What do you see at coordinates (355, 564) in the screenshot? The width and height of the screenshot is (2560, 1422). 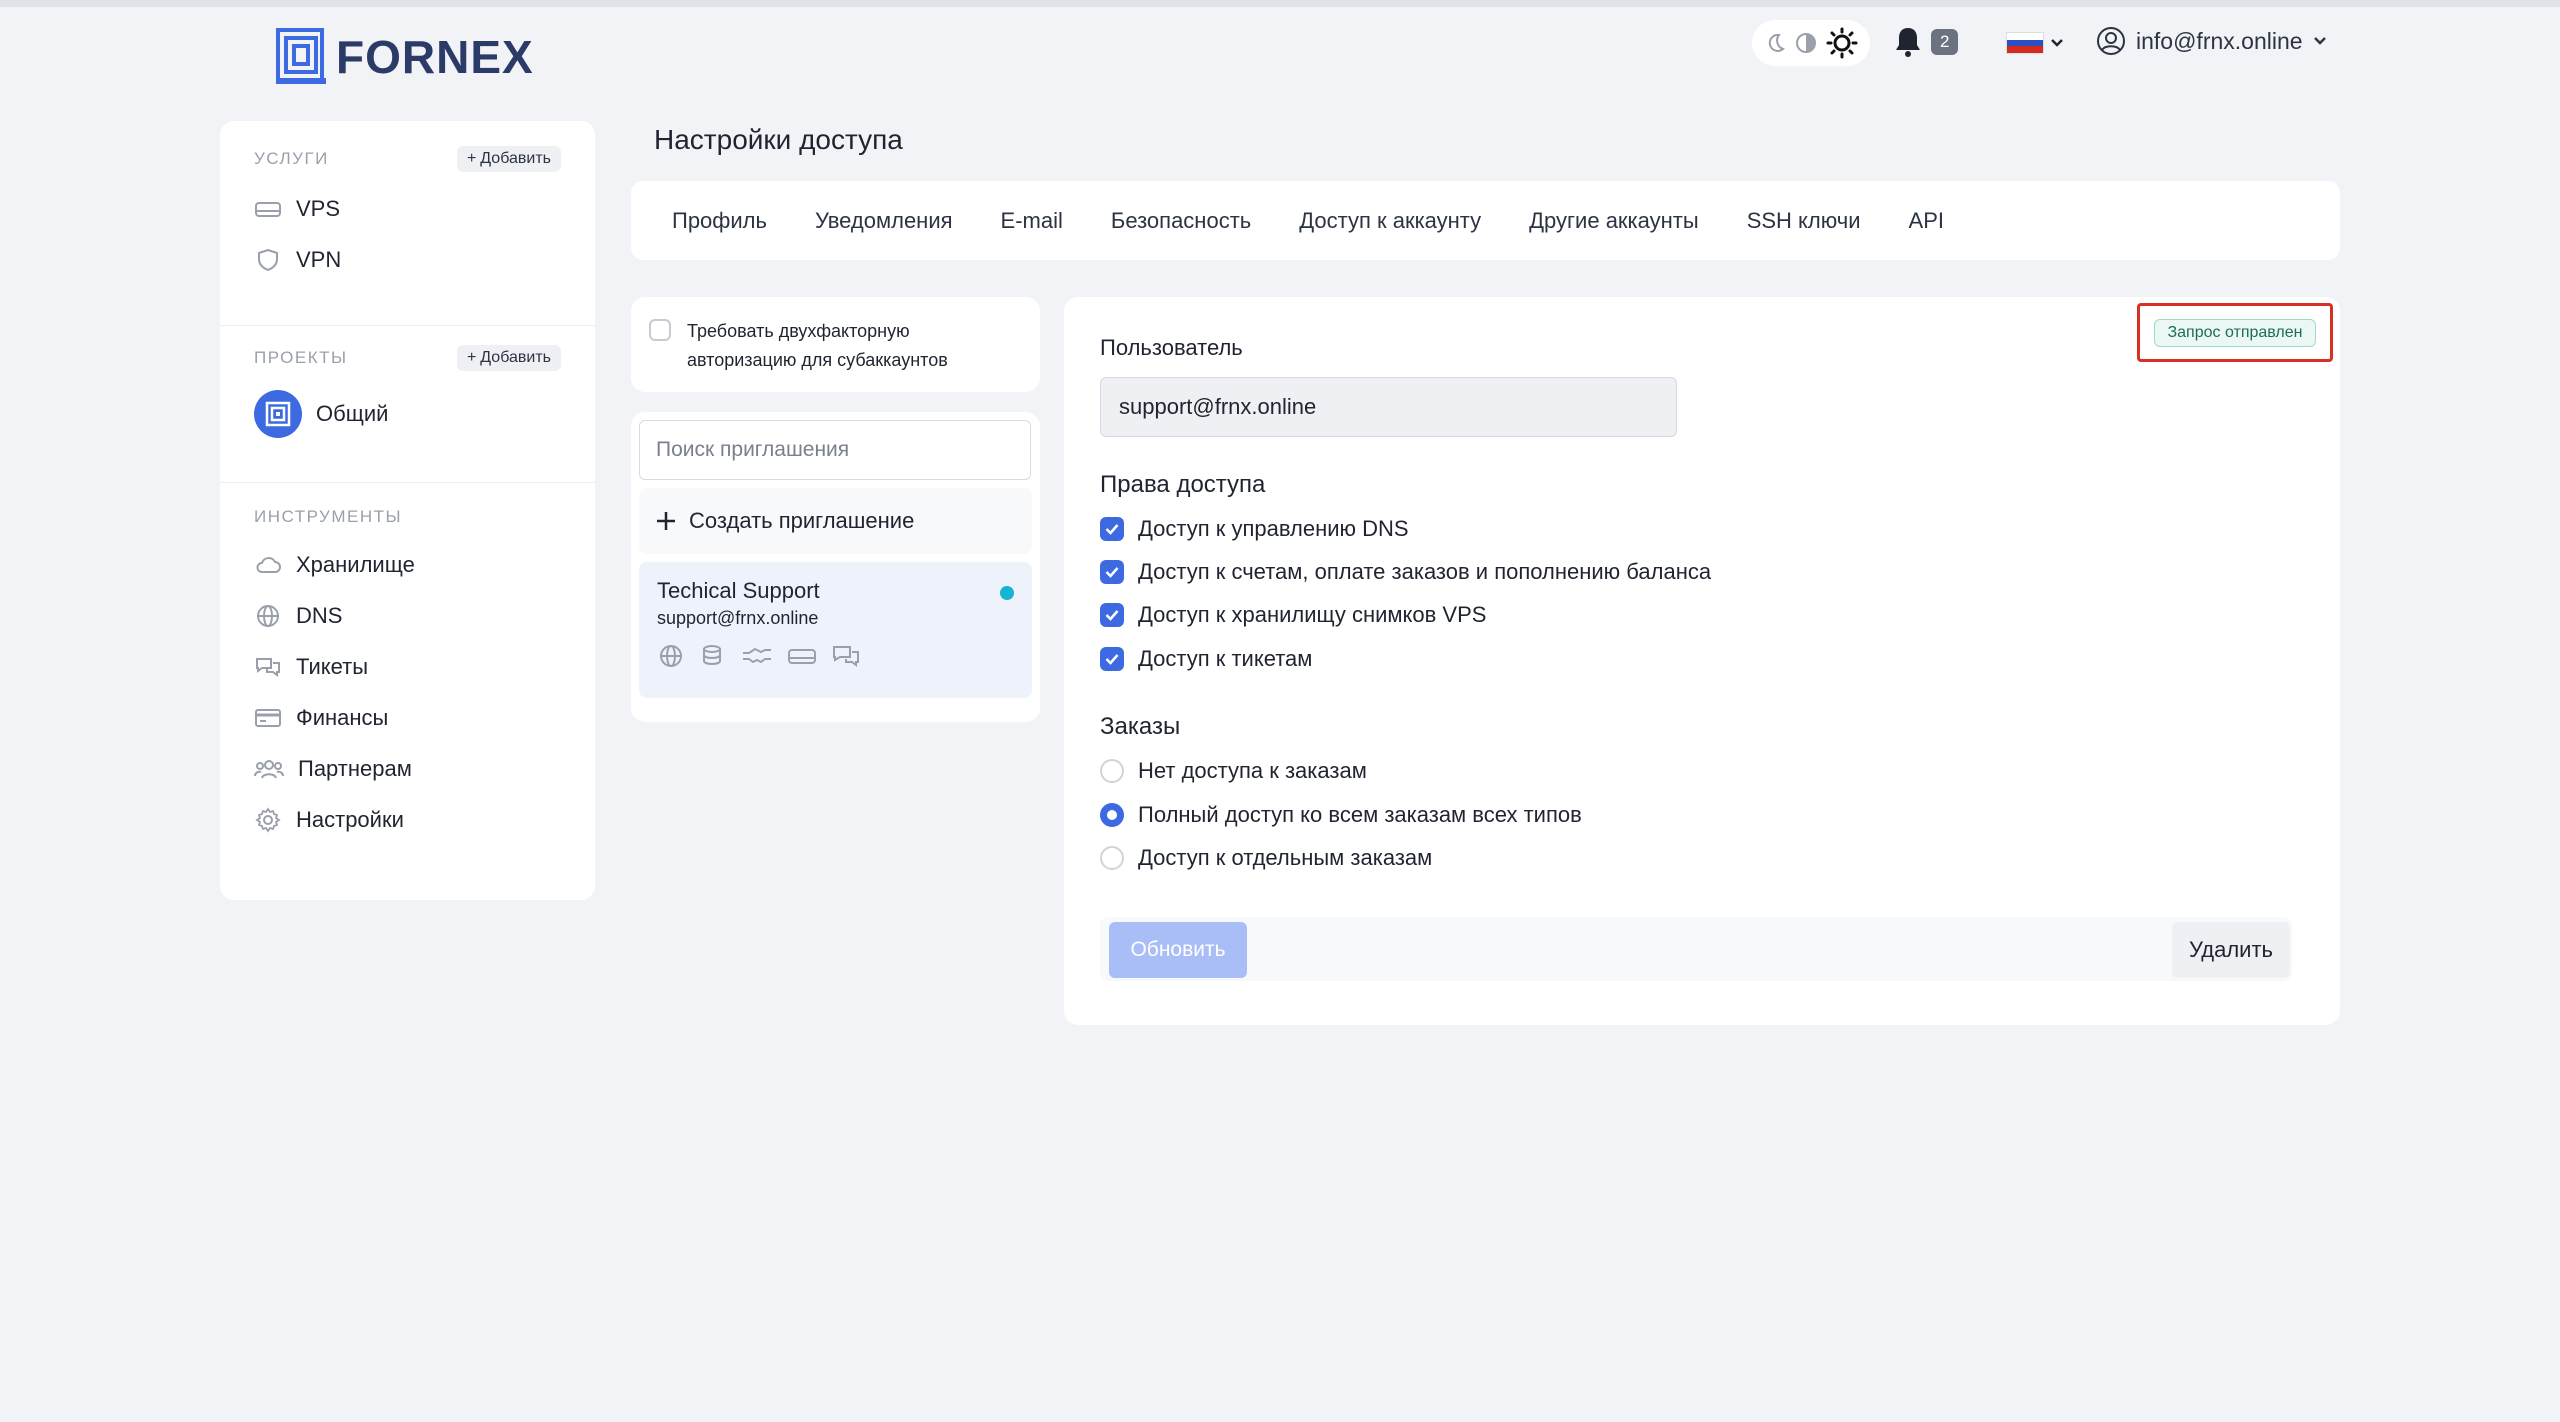 I see `sidebar-item-label: Хранилище` at bounding box center [355, 564].